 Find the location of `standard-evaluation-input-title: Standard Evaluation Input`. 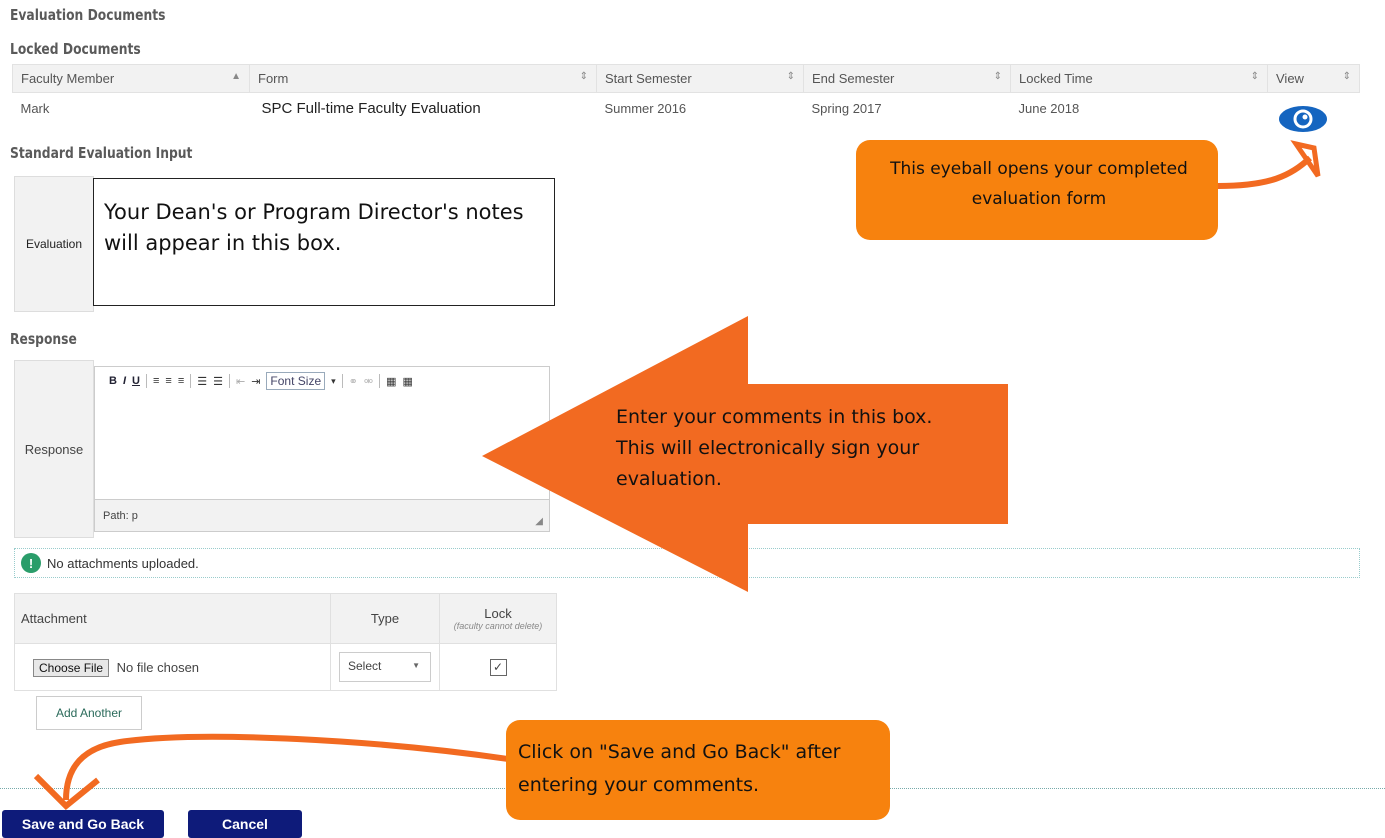

standard-evaluation-input-title: Standard Evaluation Input is located at coordinates (101, 153).